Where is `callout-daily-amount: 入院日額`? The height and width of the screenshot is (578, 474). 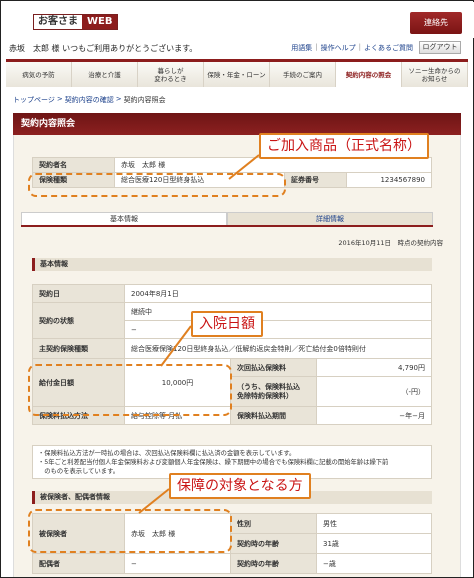 callout-daily-amount: 入院日額 is located at coordinates (227, 324).